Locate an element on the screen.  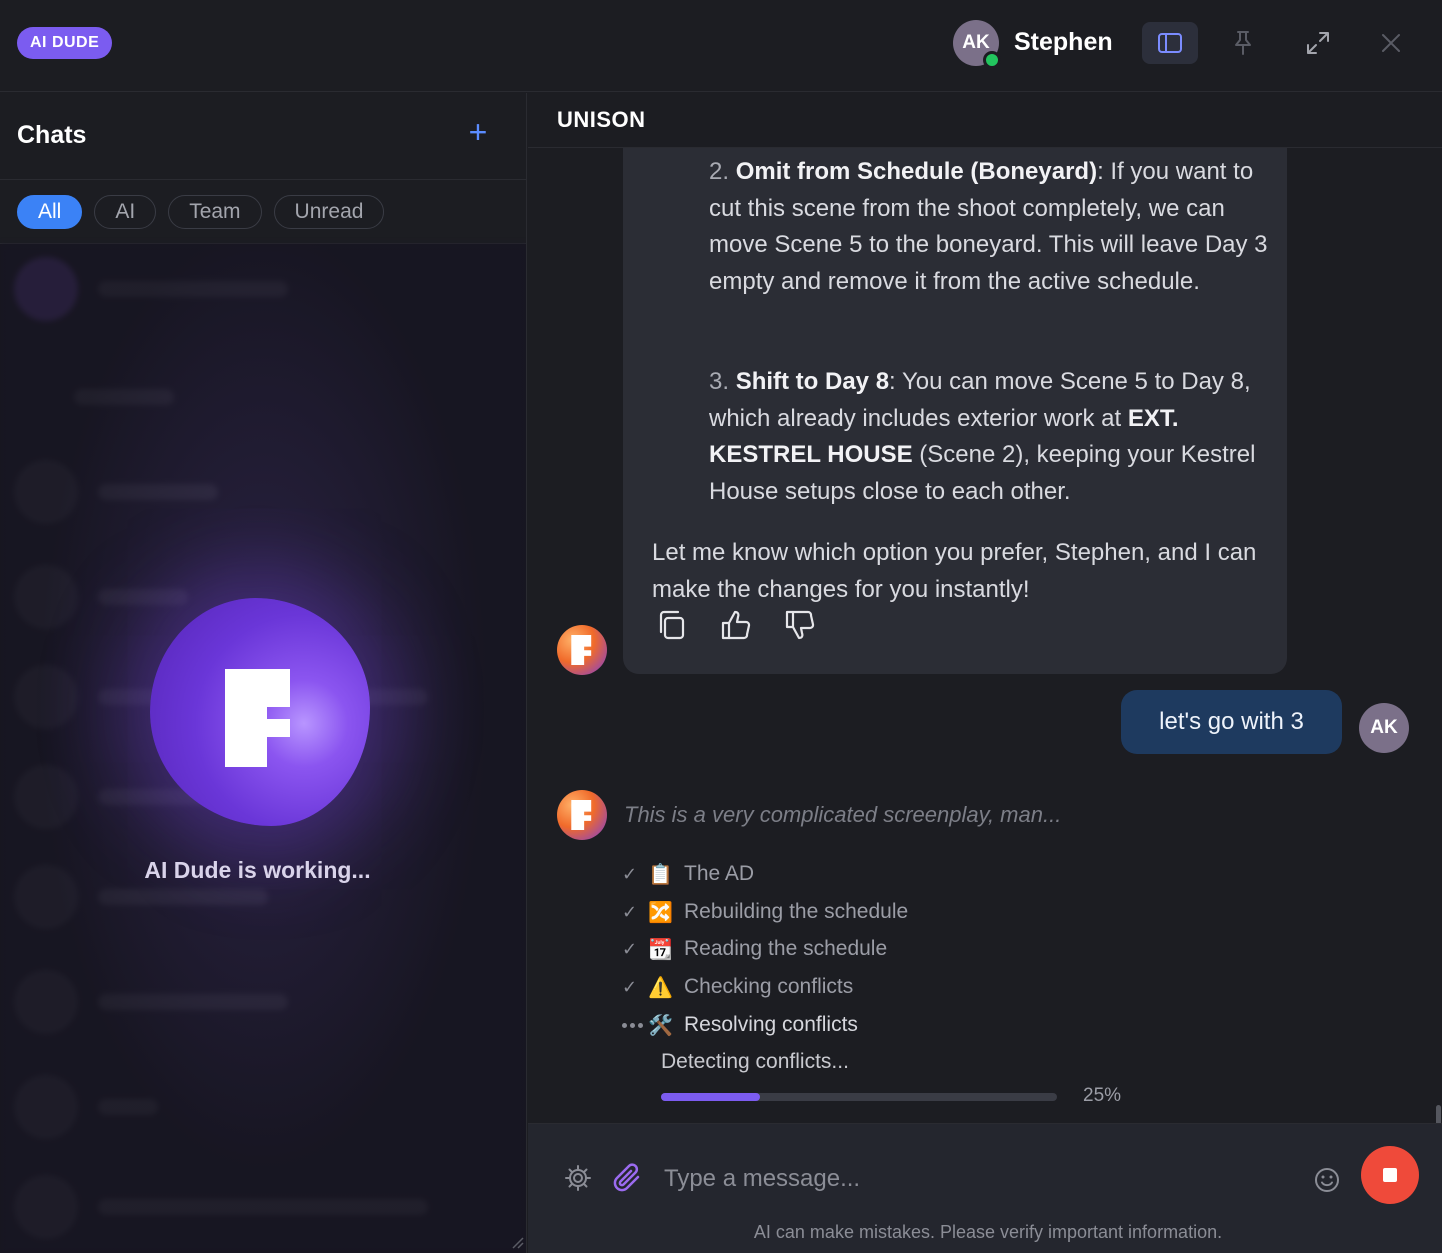
thumbs-up-icon is located at coordinates (736, 625).